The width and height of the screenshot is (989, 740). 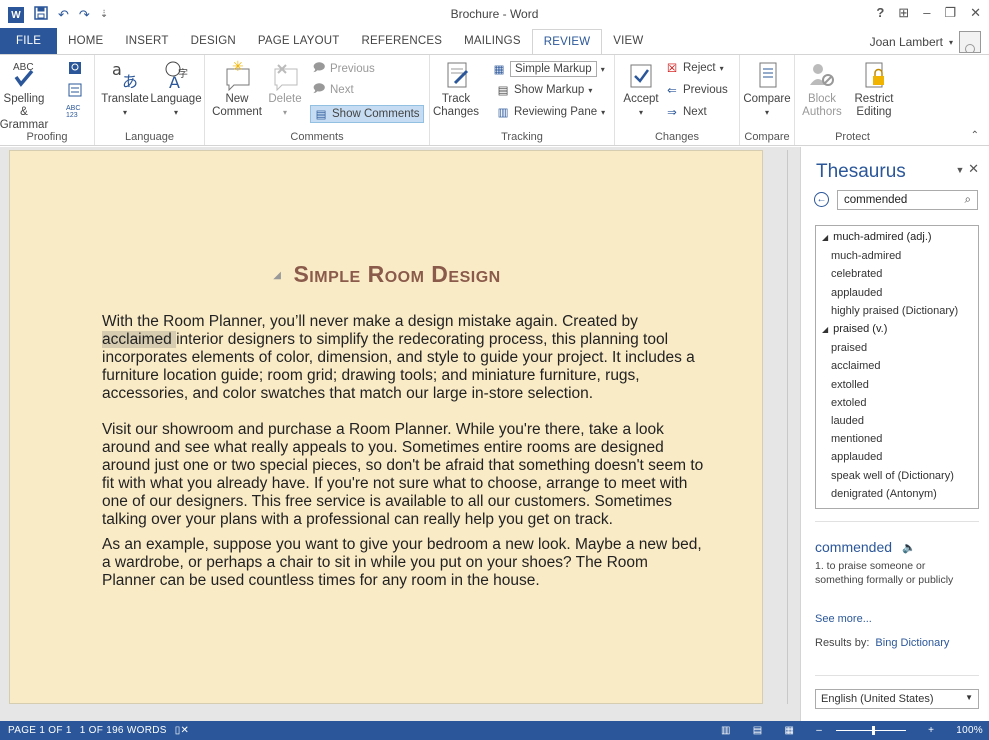 What do you see at coordinates (285, 89) in the screenshot?
I see `delete-comment-button: Delete ▾` at bounding box center [285, 89].